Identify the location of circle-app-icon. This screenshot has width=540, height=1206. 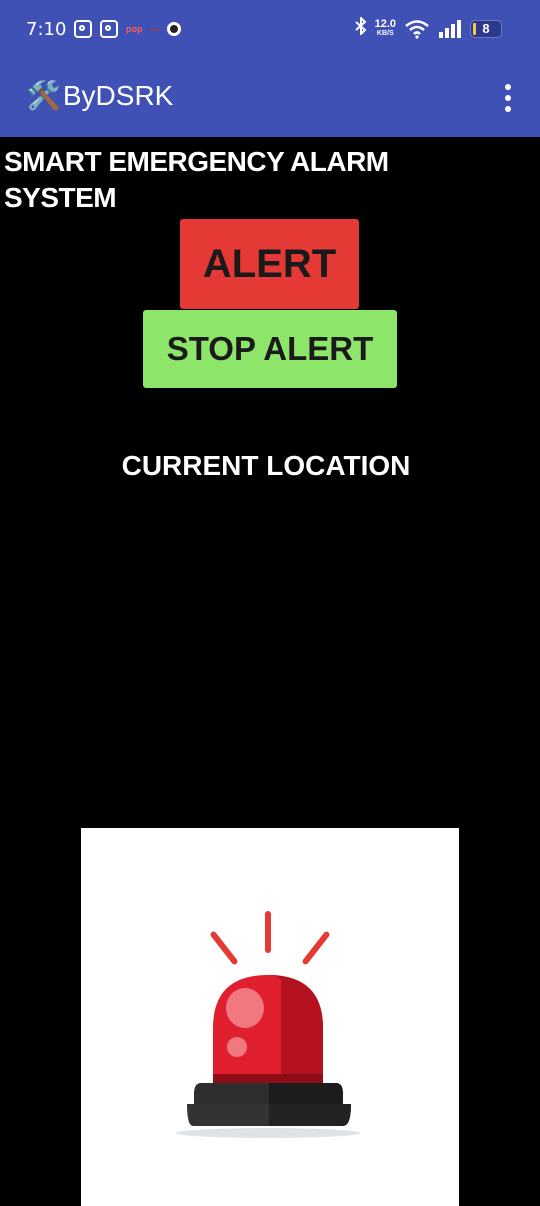
(173, 29).